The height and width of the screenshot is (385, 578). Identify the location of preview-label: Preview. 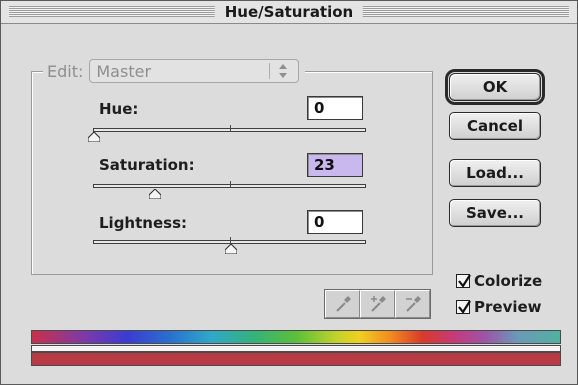
(508, 307).